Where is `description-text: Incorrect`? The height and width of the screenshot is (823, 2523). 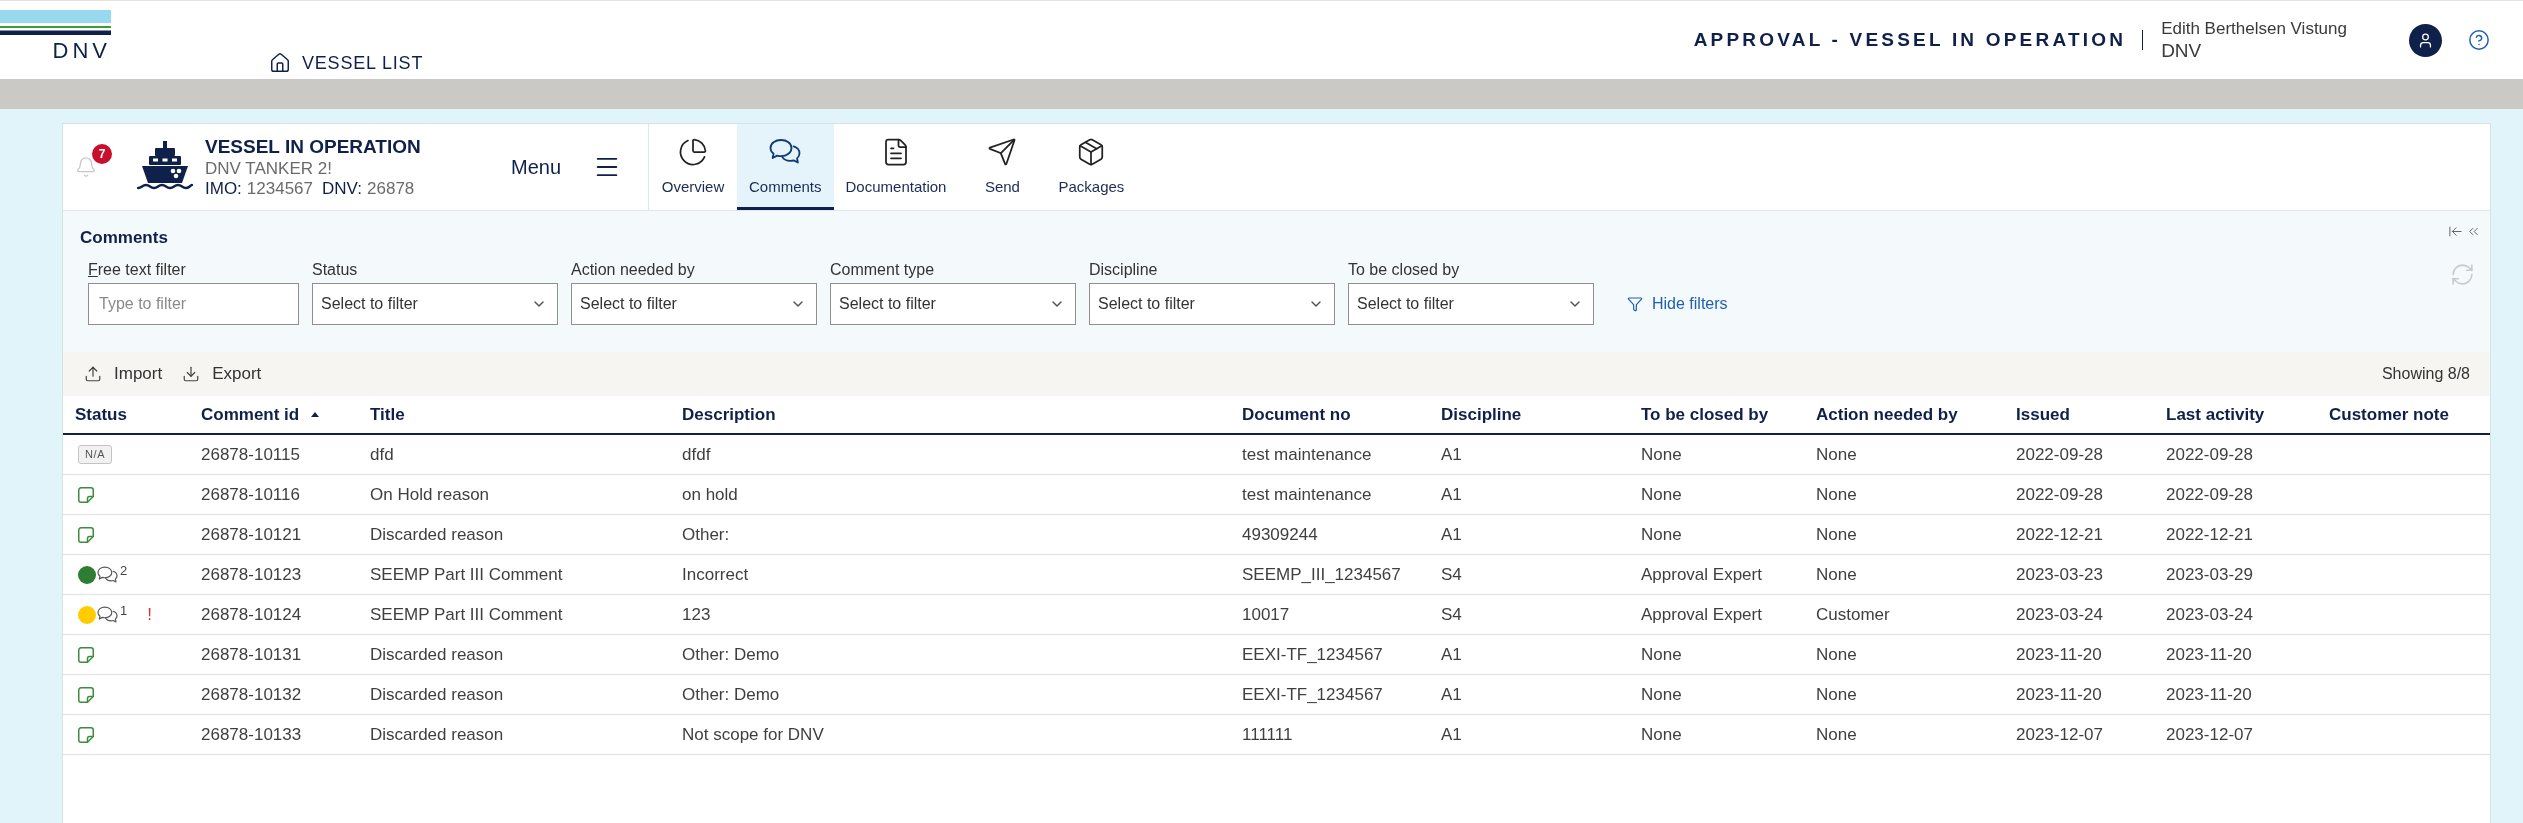
description-text: Incorrect is located at coordinates (715, 574).